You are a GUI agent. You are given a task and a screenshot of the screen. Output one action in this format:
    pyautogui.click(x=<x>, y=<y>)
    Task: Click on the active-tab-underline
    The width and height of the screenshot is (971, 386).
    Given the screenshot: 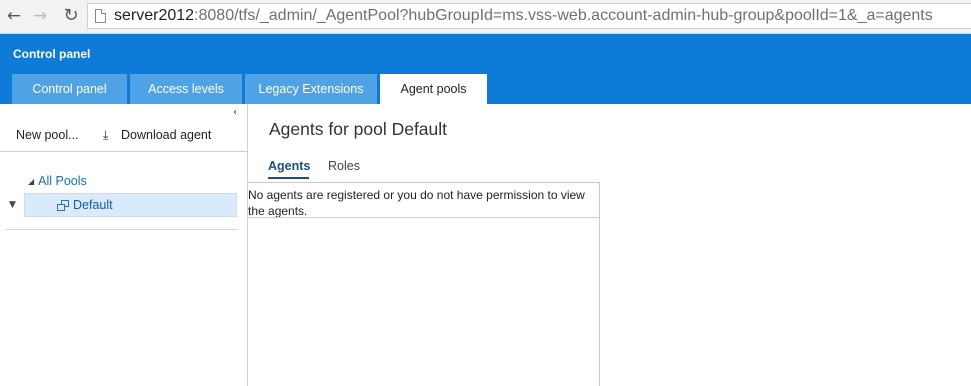 What is the action you would take?
    pyautogui.click(x=288, y=178)
    